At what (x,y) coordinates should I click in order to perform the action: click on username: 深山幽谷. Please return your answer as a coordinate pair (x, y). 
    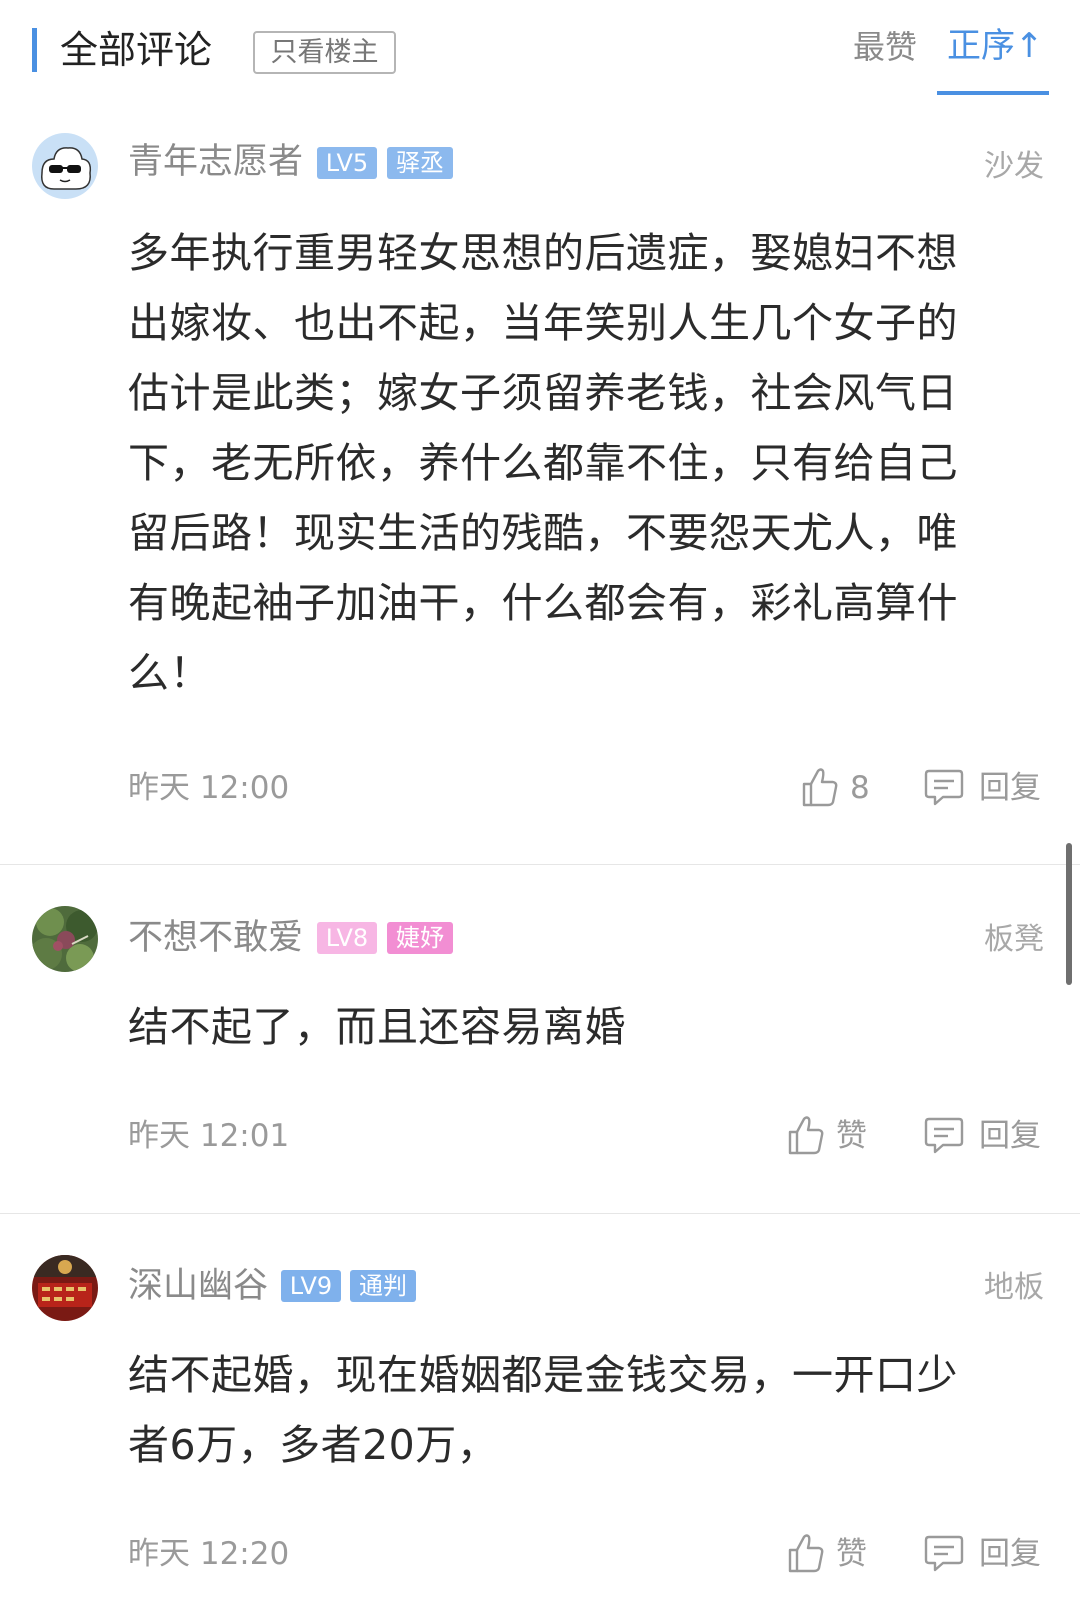
    Looking at the image, I should click on (198, 1286).